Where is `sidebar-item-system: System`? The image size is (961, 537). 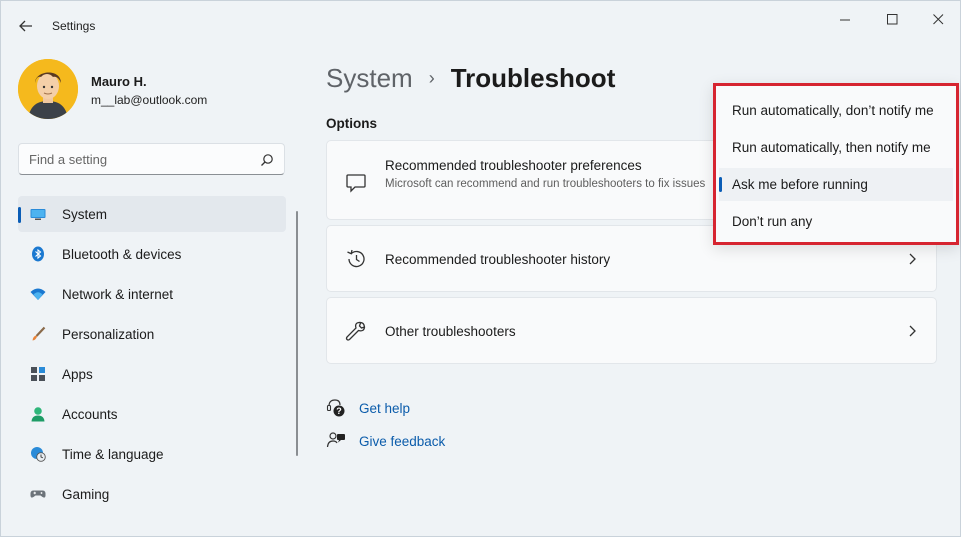 sidebar-item-system: System is located at coordinates (152, 214).